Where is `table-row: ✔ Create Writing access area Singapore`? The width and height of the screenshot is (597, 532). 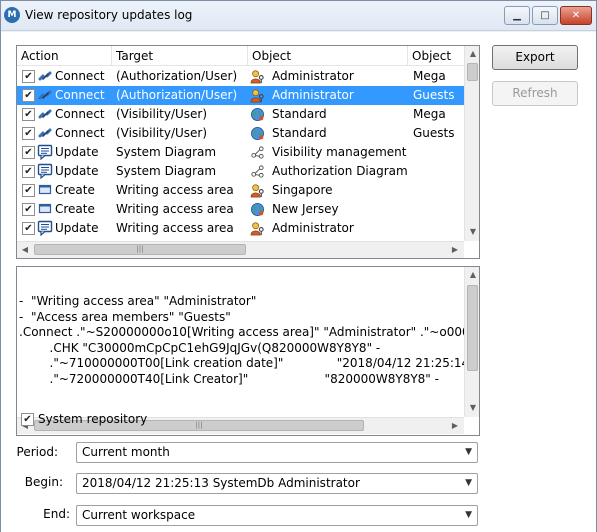 table-row: ✔ Create Writing access area Singapore is located at coordinates (240, 190).